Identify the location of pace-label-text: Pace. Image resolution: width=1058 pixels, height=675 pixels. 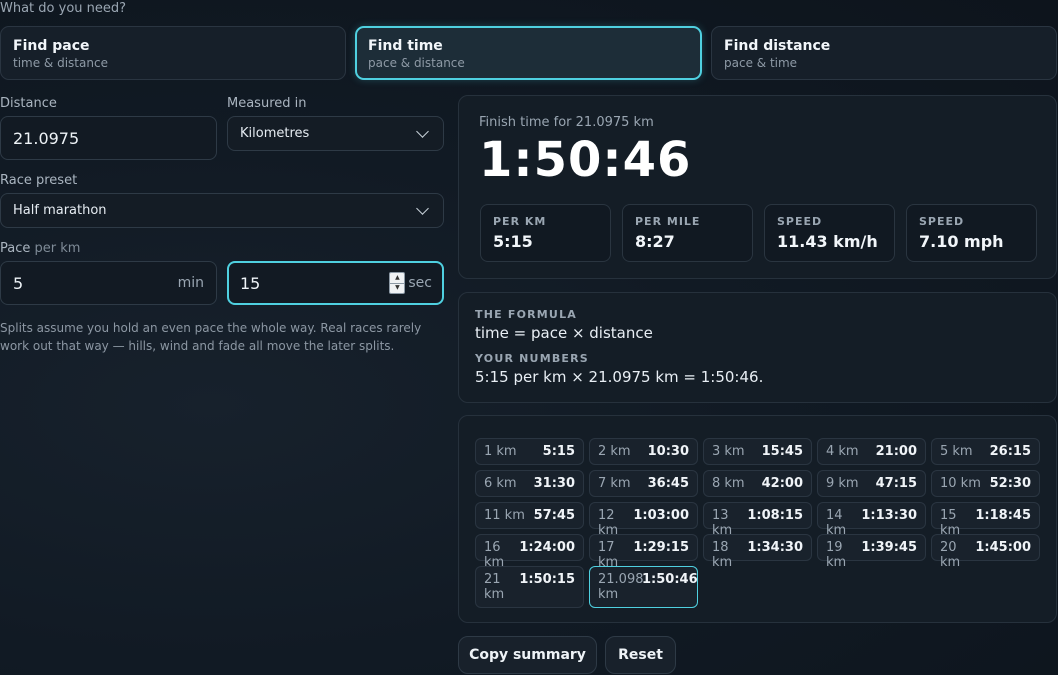
(15, 248).